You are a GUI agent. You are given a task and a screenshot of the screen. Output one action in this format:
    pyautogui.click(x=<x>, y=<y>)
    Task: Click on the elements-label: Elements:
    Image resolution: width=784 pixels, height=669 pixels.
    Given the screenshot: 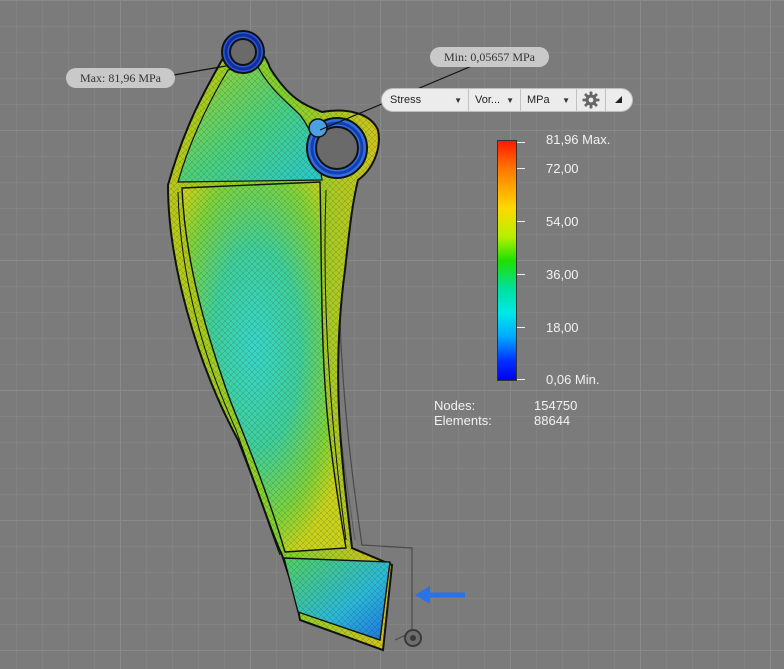 What is the action you would take?
    pyautogui.click(x=463, y=420)
    